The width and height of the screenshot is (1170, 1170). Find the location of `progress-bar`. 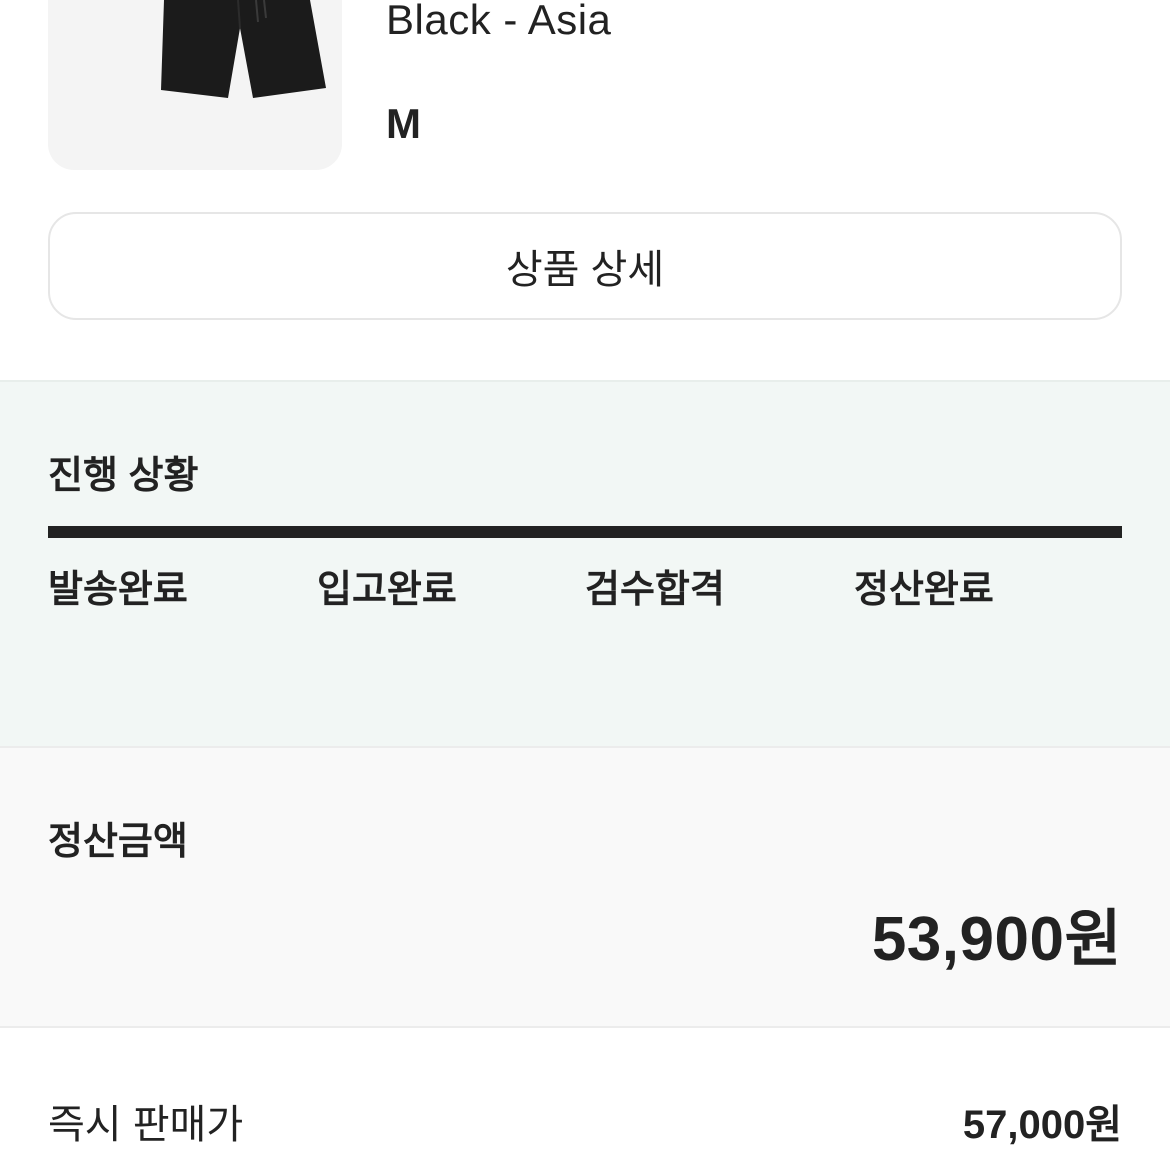

progress-bar is located at coordinates (585, 532).